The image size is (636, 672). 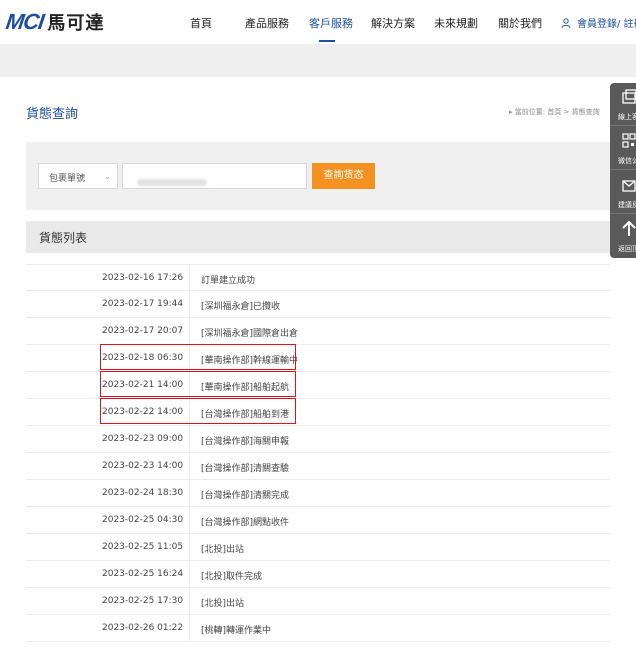 What do you see at coordinates (318, 439) in the screenshot?
I see `table-row: 2023-02-23 09:00 [台灣操作部]海關申報` at bounding box center [318, 439].